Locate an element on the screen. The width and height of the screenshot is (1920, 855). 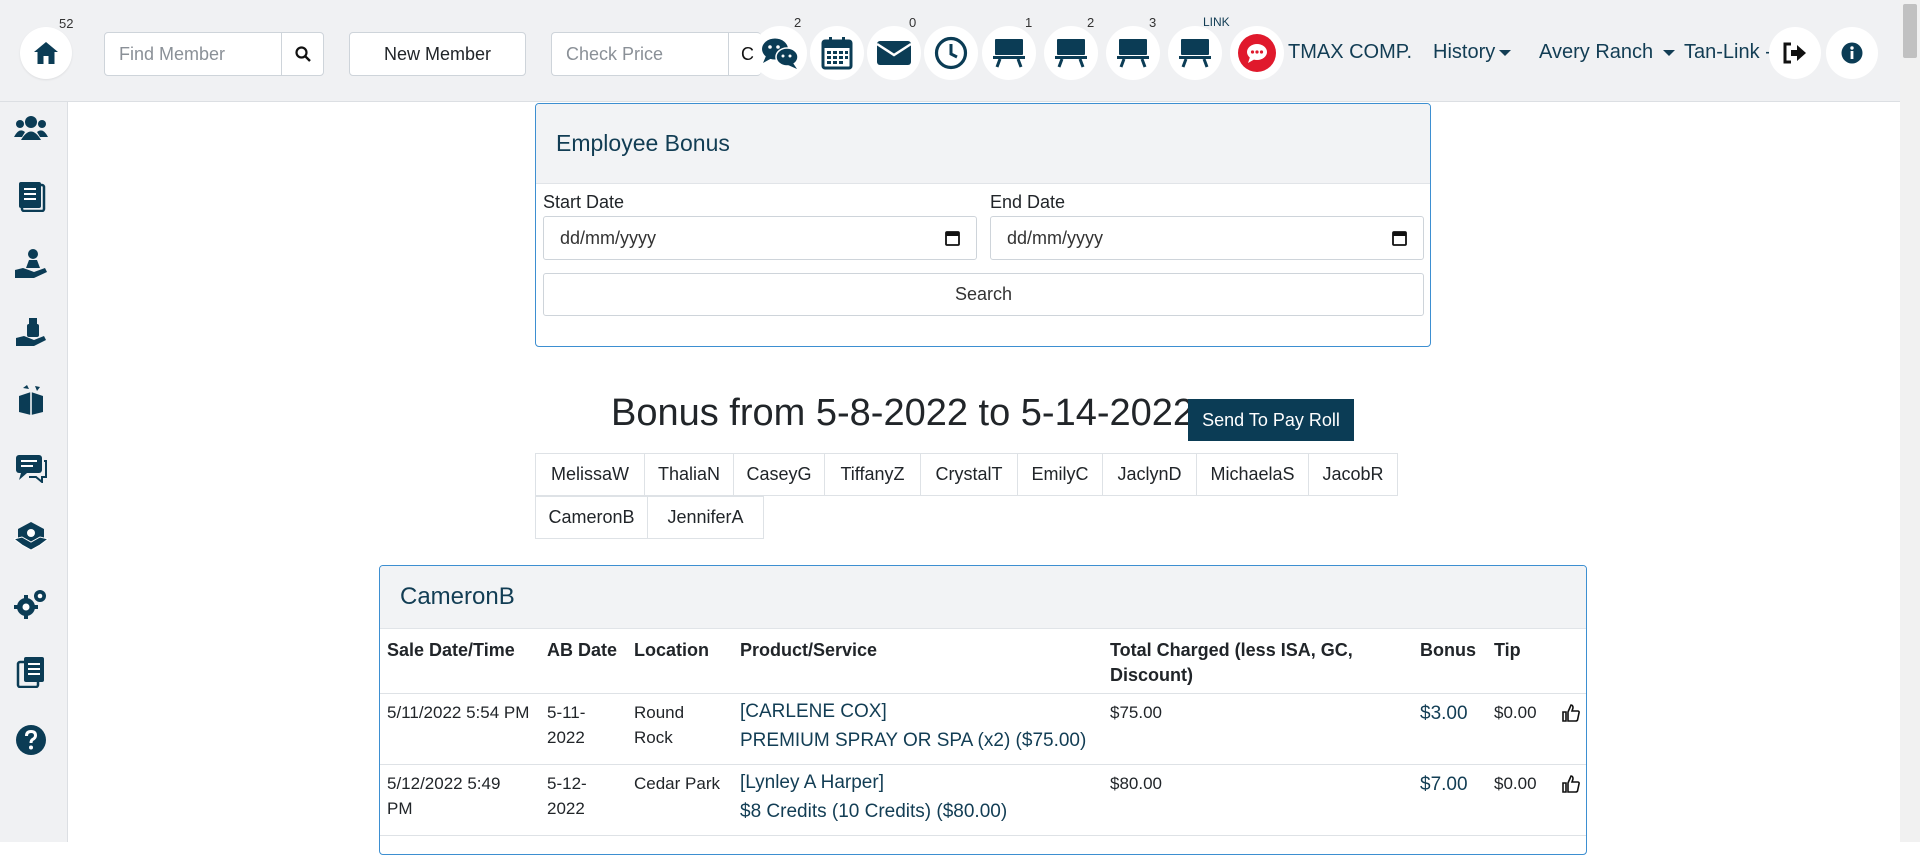
employee-tab-crystalt: CrystalT is located at coordinates (969, 474).